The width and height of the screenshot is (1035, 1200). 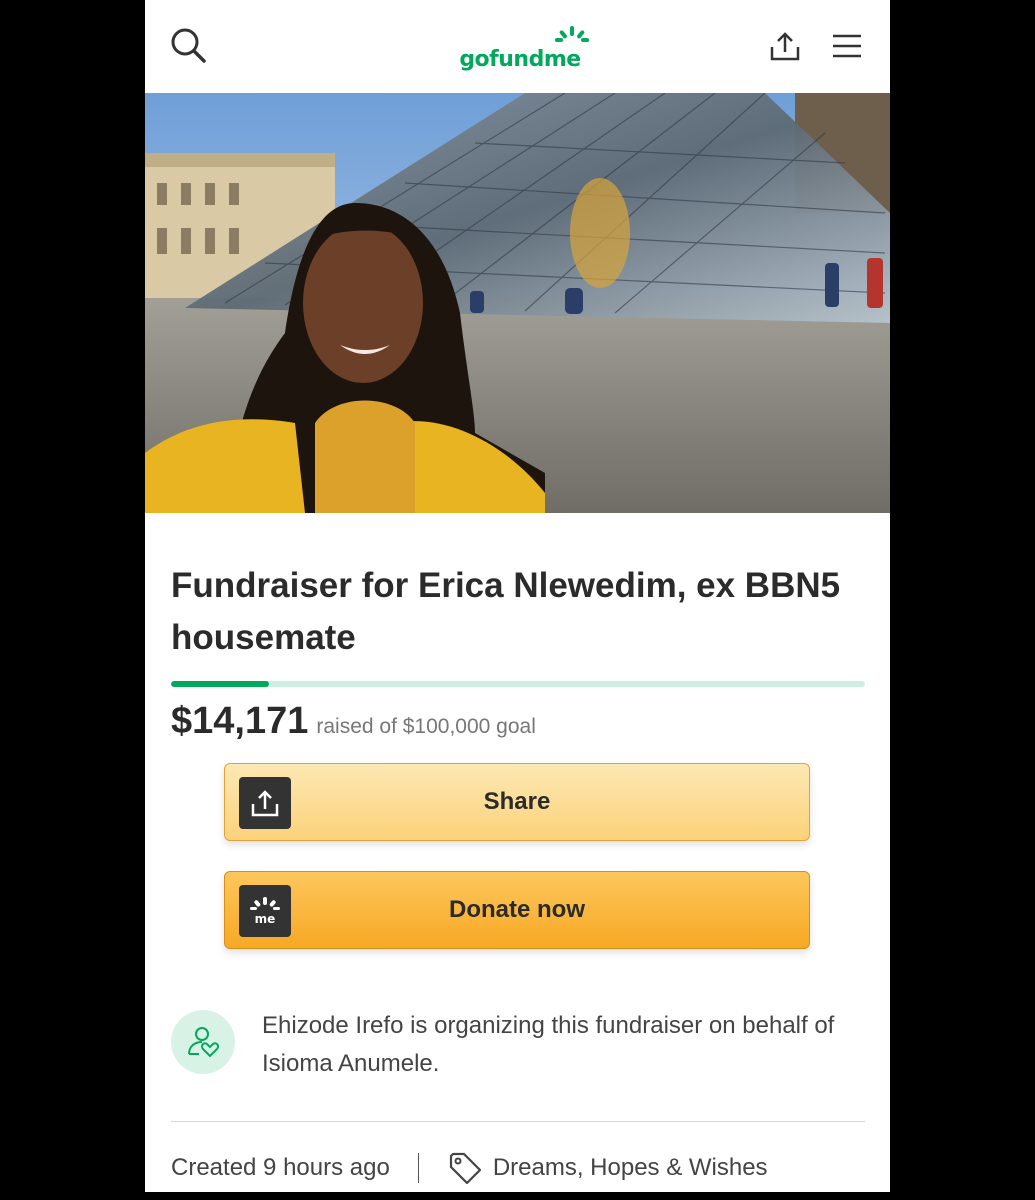 I want to click on donate-button: me Donate now, so click(x=517, y=910).